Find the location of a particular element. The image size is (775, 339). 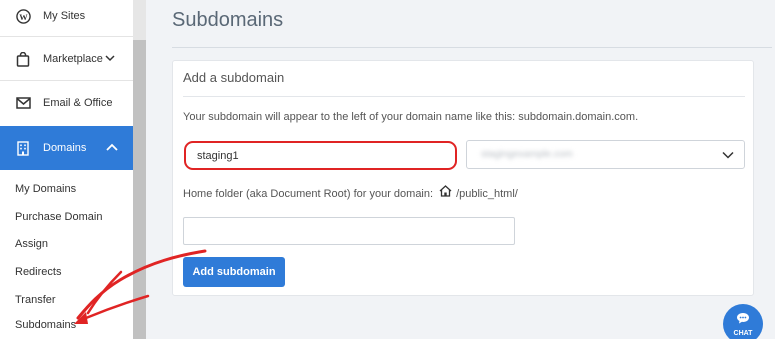

svg-text: W is located at coordinates (23, 16).